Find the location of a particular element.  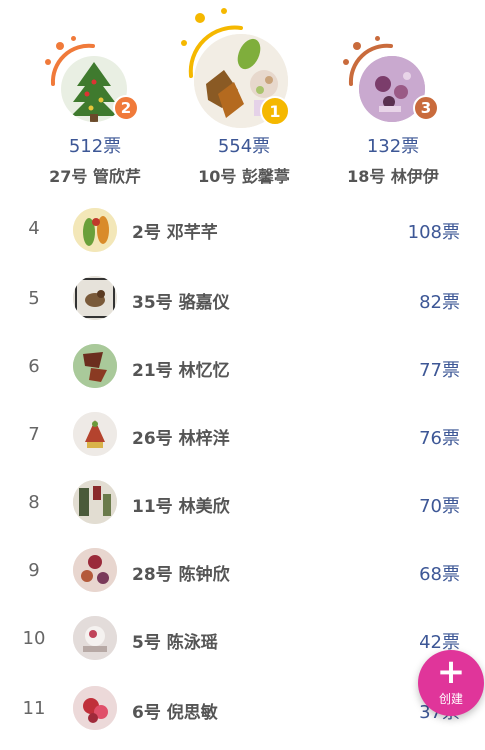

list-item: 6 21号 林忆忆 77票 is located at coordinates (242, 366).